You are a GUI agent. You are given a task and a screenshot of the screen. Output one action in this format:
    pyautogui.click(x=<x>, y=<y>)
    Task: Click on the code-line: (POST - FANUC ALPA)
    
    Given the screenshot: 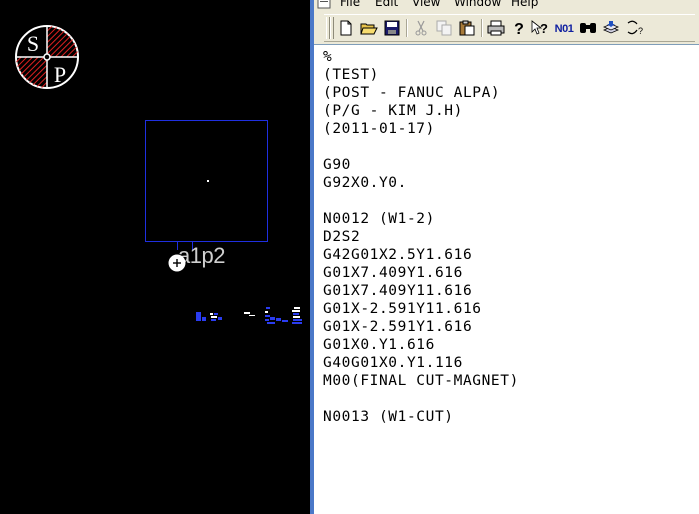 What is the action you would take?
    pyautogui.click(x=412, y=93)
    